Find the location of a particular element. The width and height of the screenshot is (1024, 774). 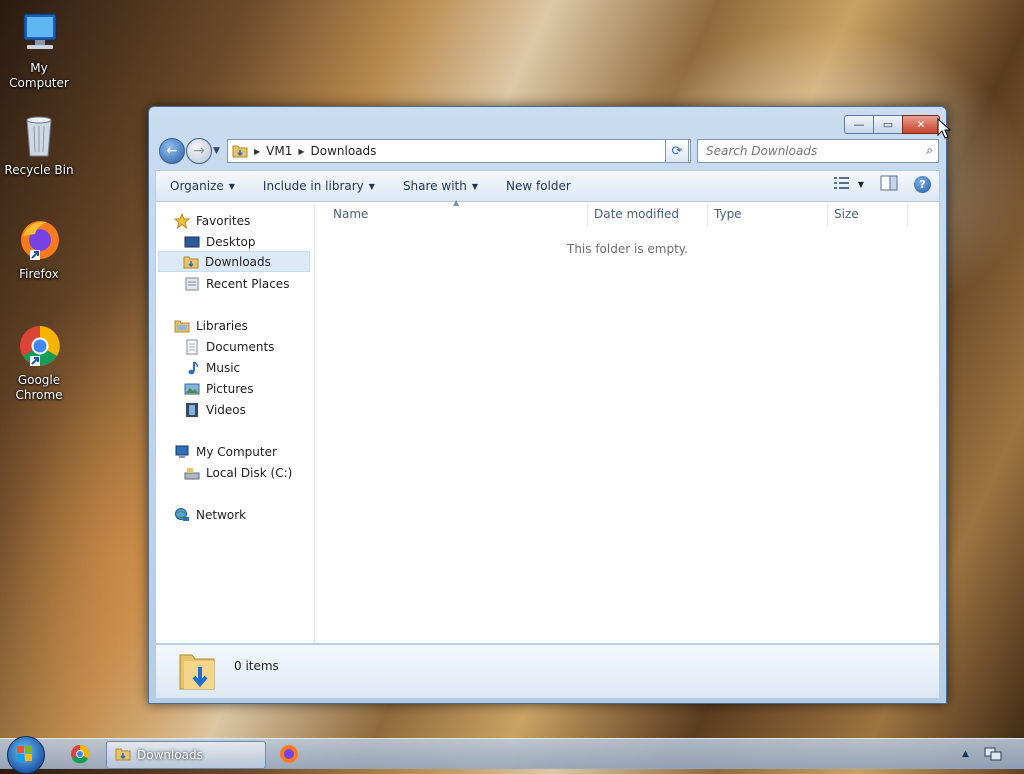

desktop-icon-label: My Computer is located at coordinates (39, 75).